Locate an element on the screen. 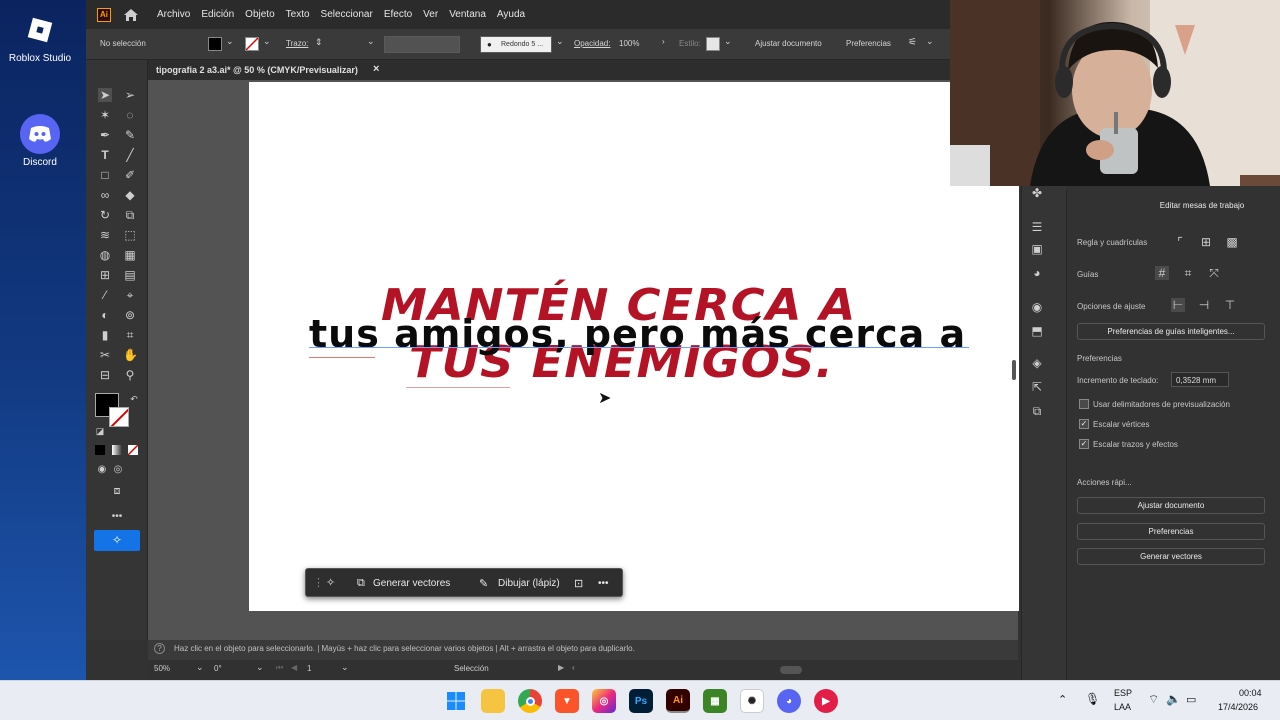 This screenshot has width=1280, height=720. rulers-icon: ⌜ is located at coordinates (1180, 242).